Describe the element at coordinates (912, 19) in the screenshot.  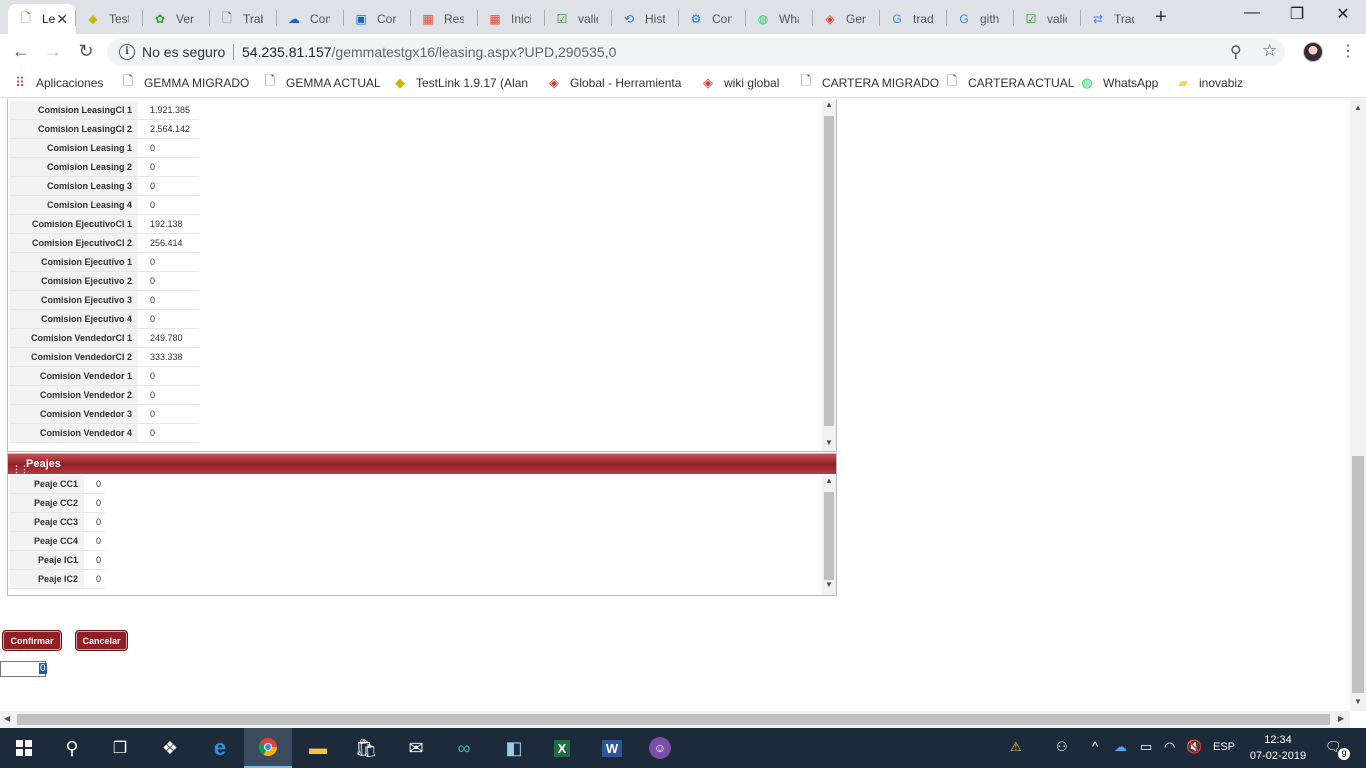
I see `tab: Gtradu` at that location.